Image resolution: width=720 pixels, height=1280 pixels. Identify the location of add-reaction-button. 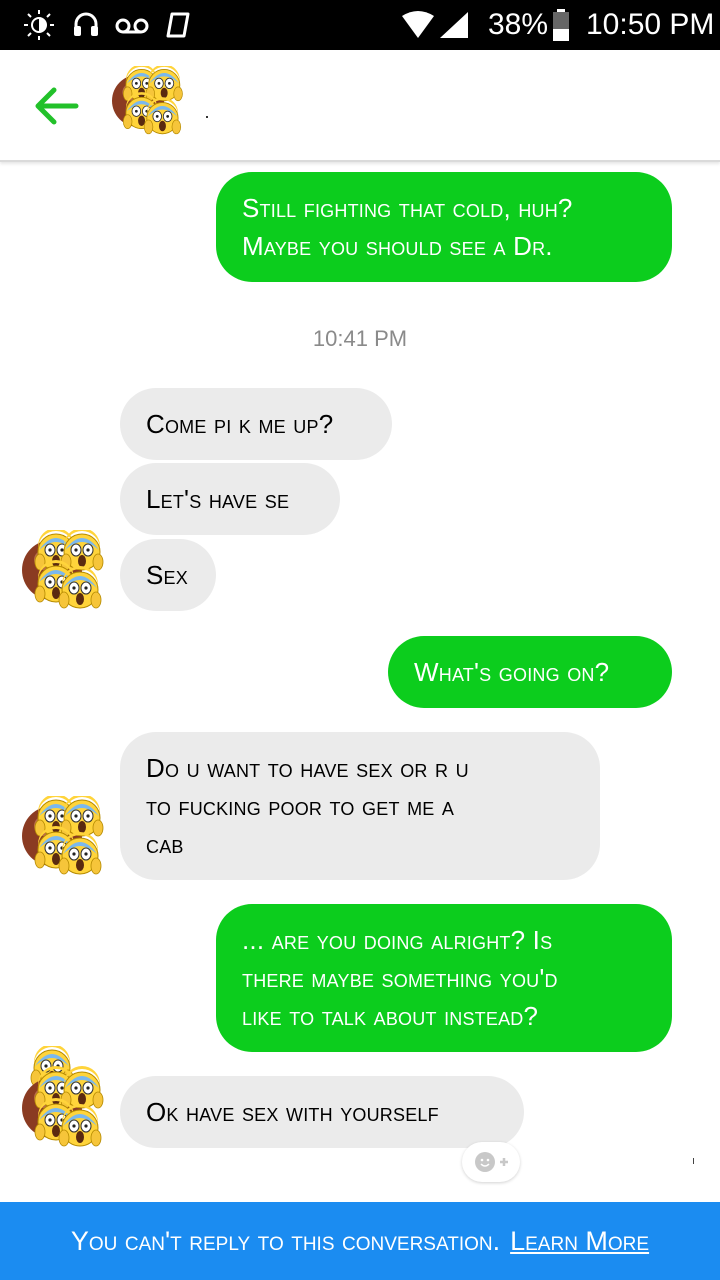
(491, 1162).